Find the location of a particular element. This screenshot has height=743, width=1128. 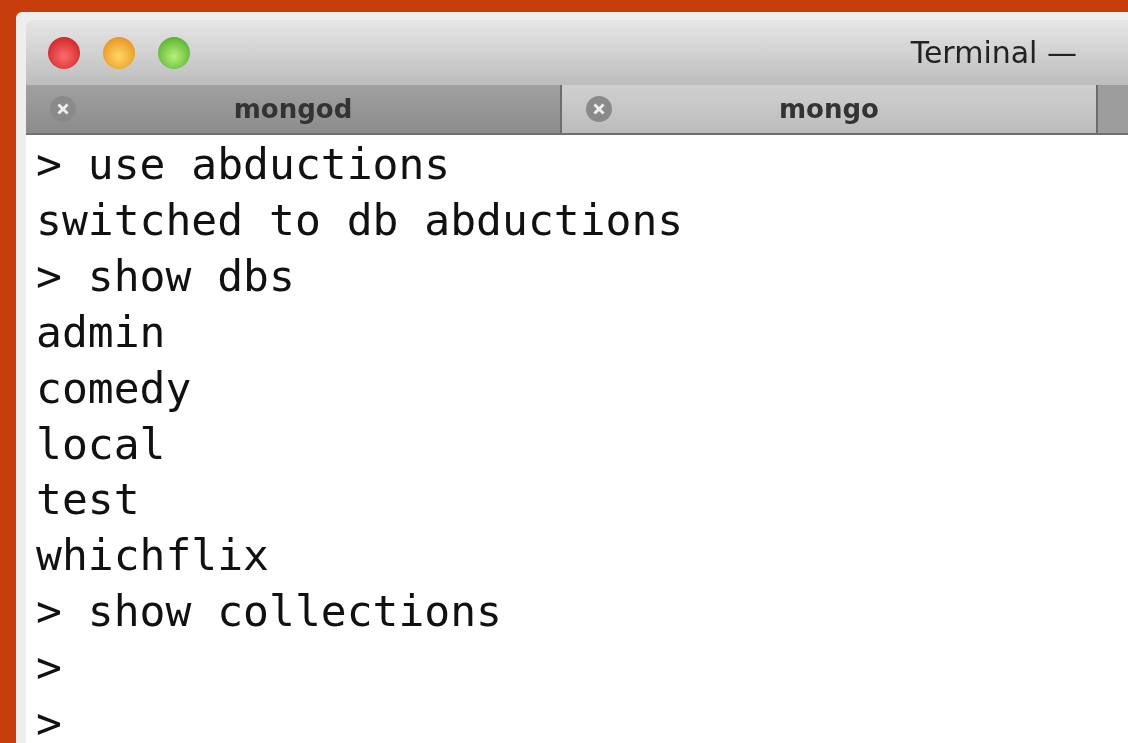

terminal-line: admin is located at coordinates (101, 332).